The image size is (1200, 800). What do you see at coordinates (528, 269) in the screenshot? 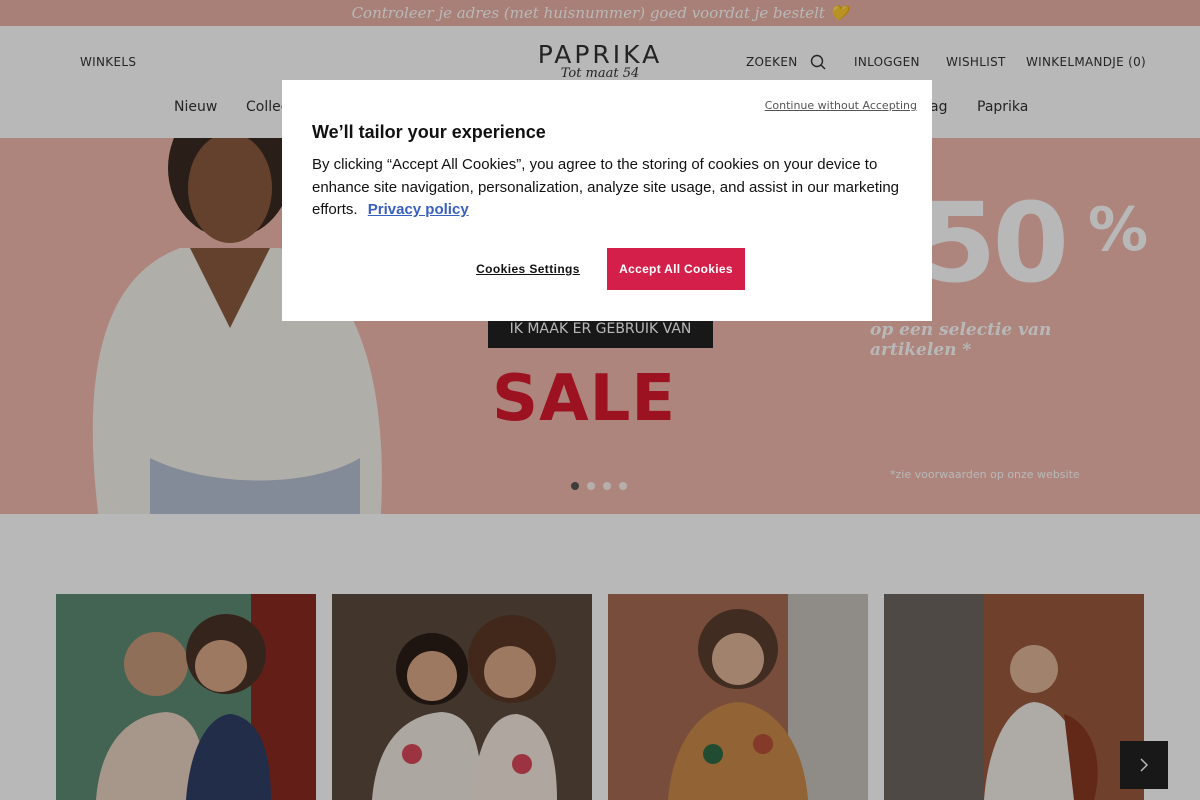
I see `cookies-settings-button: Cookies Settings` at bounding box center [528, 269].